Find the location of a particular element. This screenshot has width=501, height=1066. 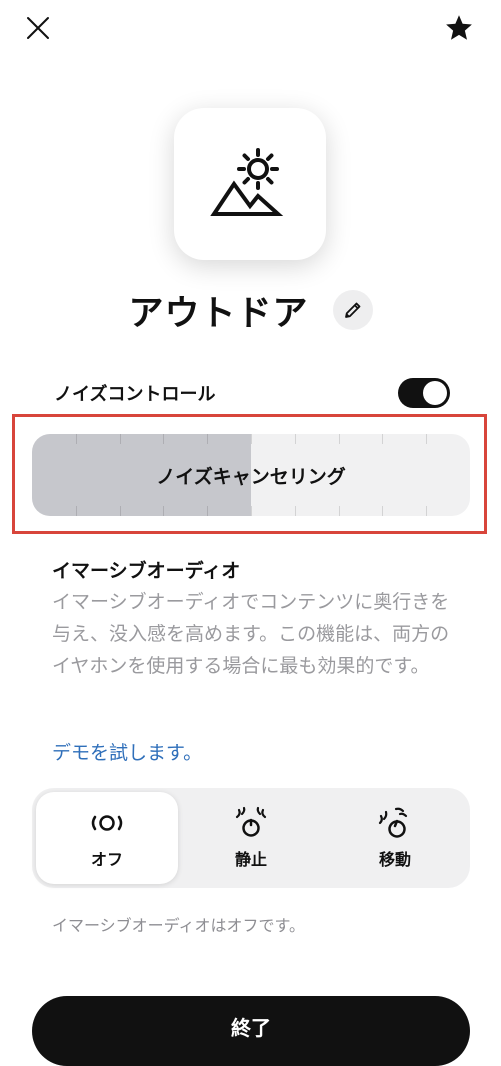

option-off: オフ is located at coordinates (107, 838).